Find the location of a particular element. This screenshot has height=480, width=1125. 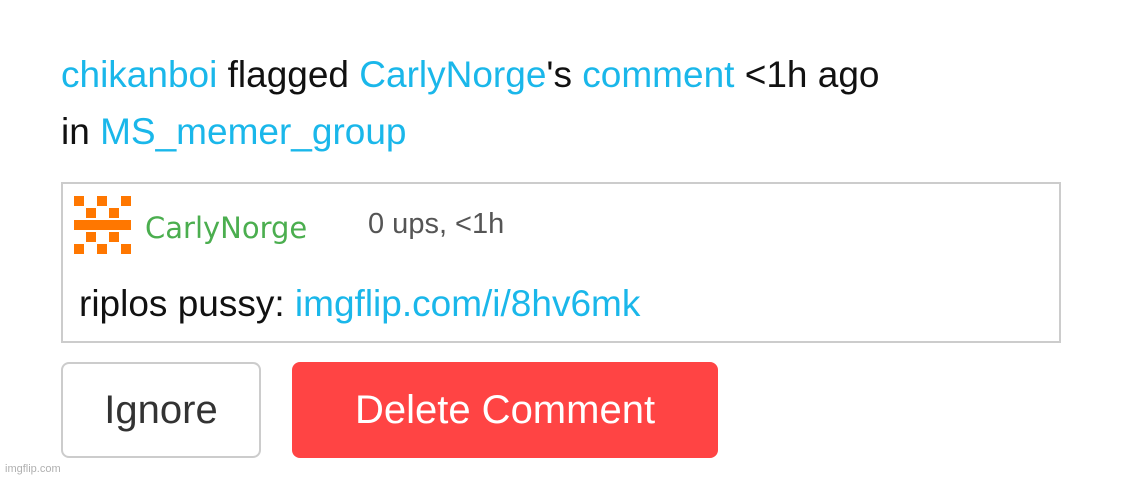

group-link: MS_memer_group is located at coordinates (253, 131).